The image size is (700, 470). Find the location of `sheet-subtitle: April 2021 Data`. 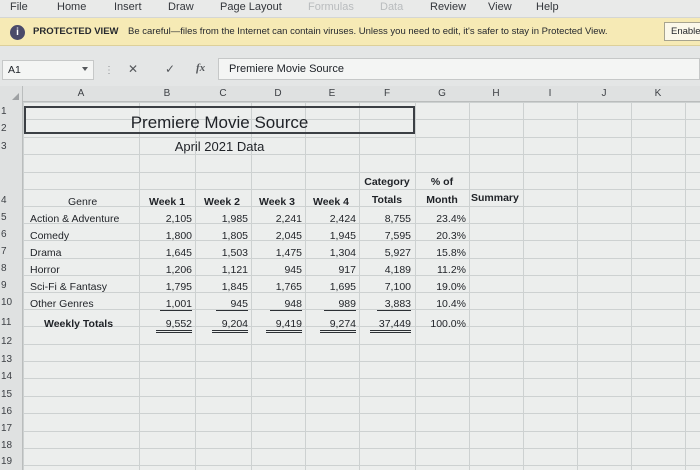

sheet-subtitle: April 2021 Data is located at coordinates (219, 146).